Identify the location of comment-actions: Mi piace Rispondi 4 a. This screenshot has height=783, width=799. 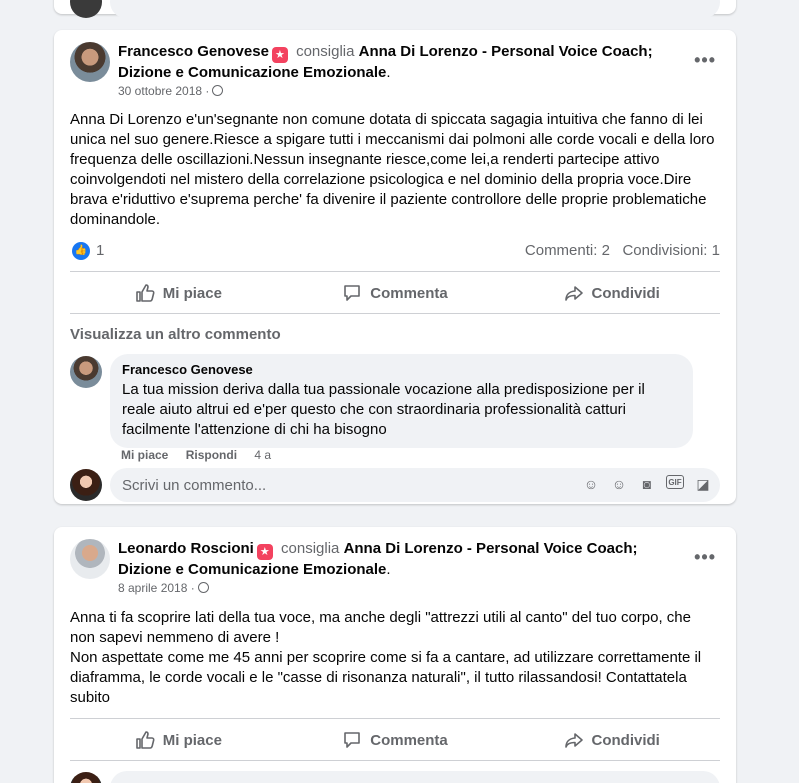
(203, 455).